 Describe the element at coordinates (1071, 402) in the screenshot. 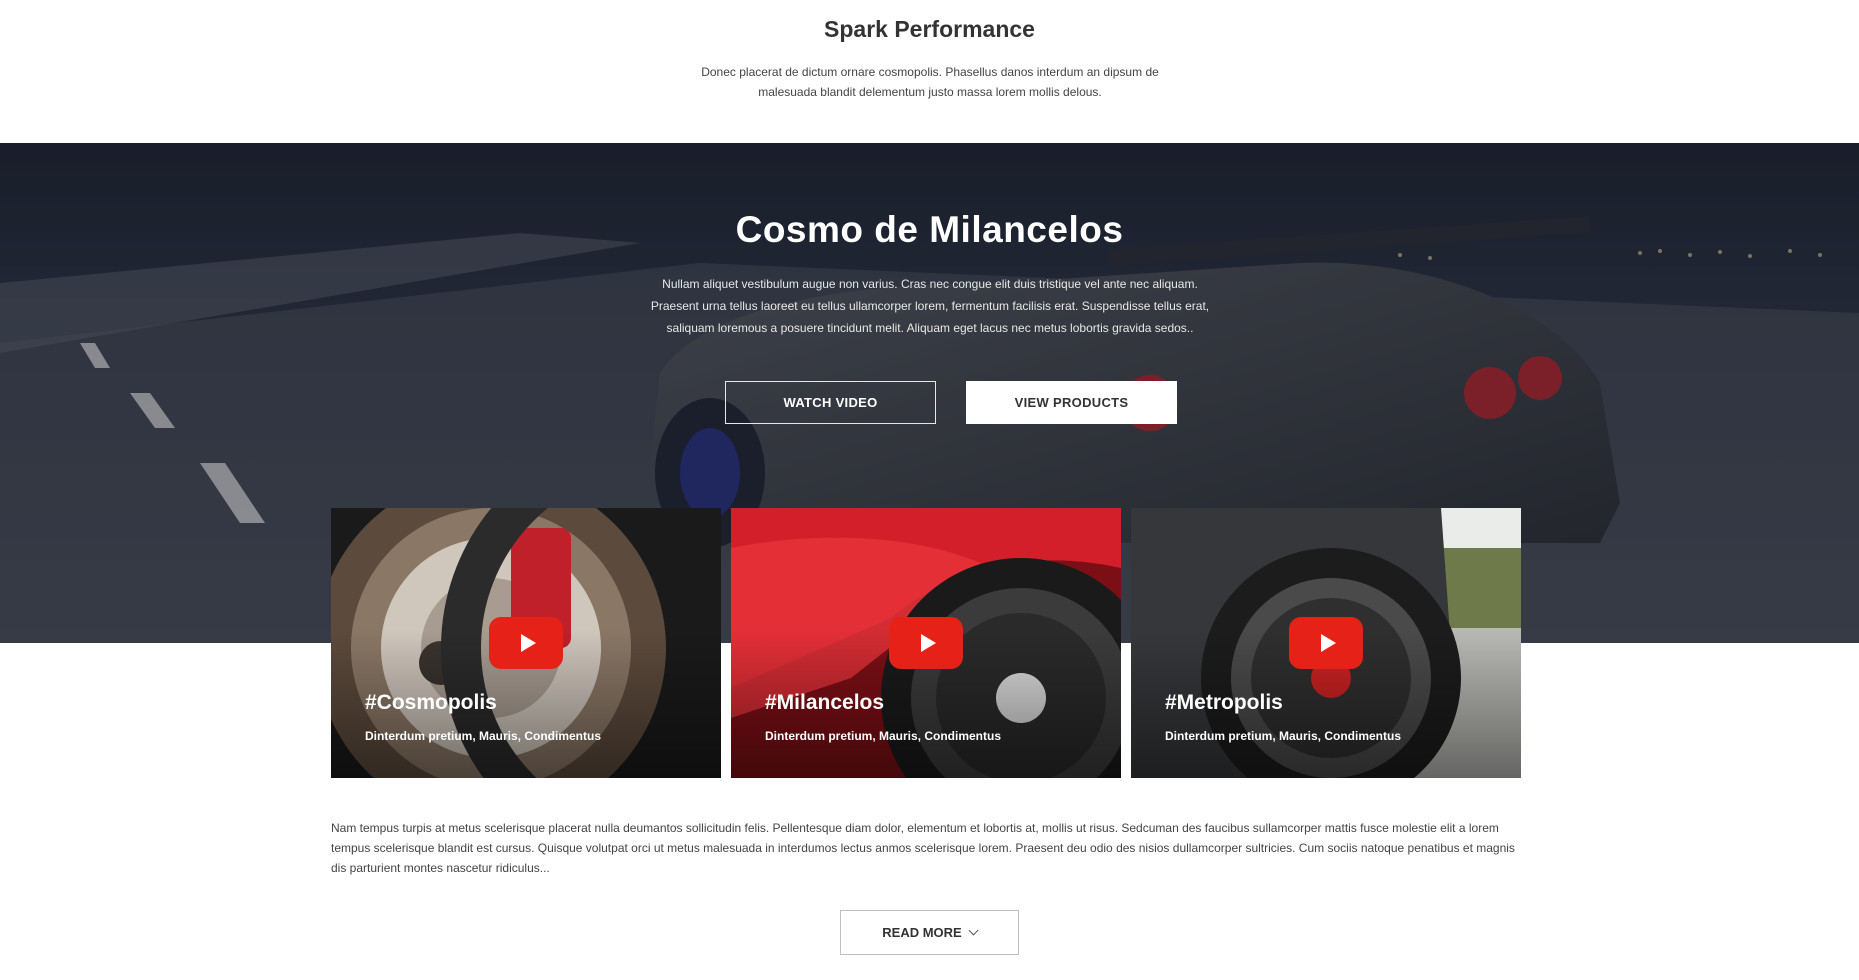

I see `view-products-button: VIEW PRODUCTS` at that location.